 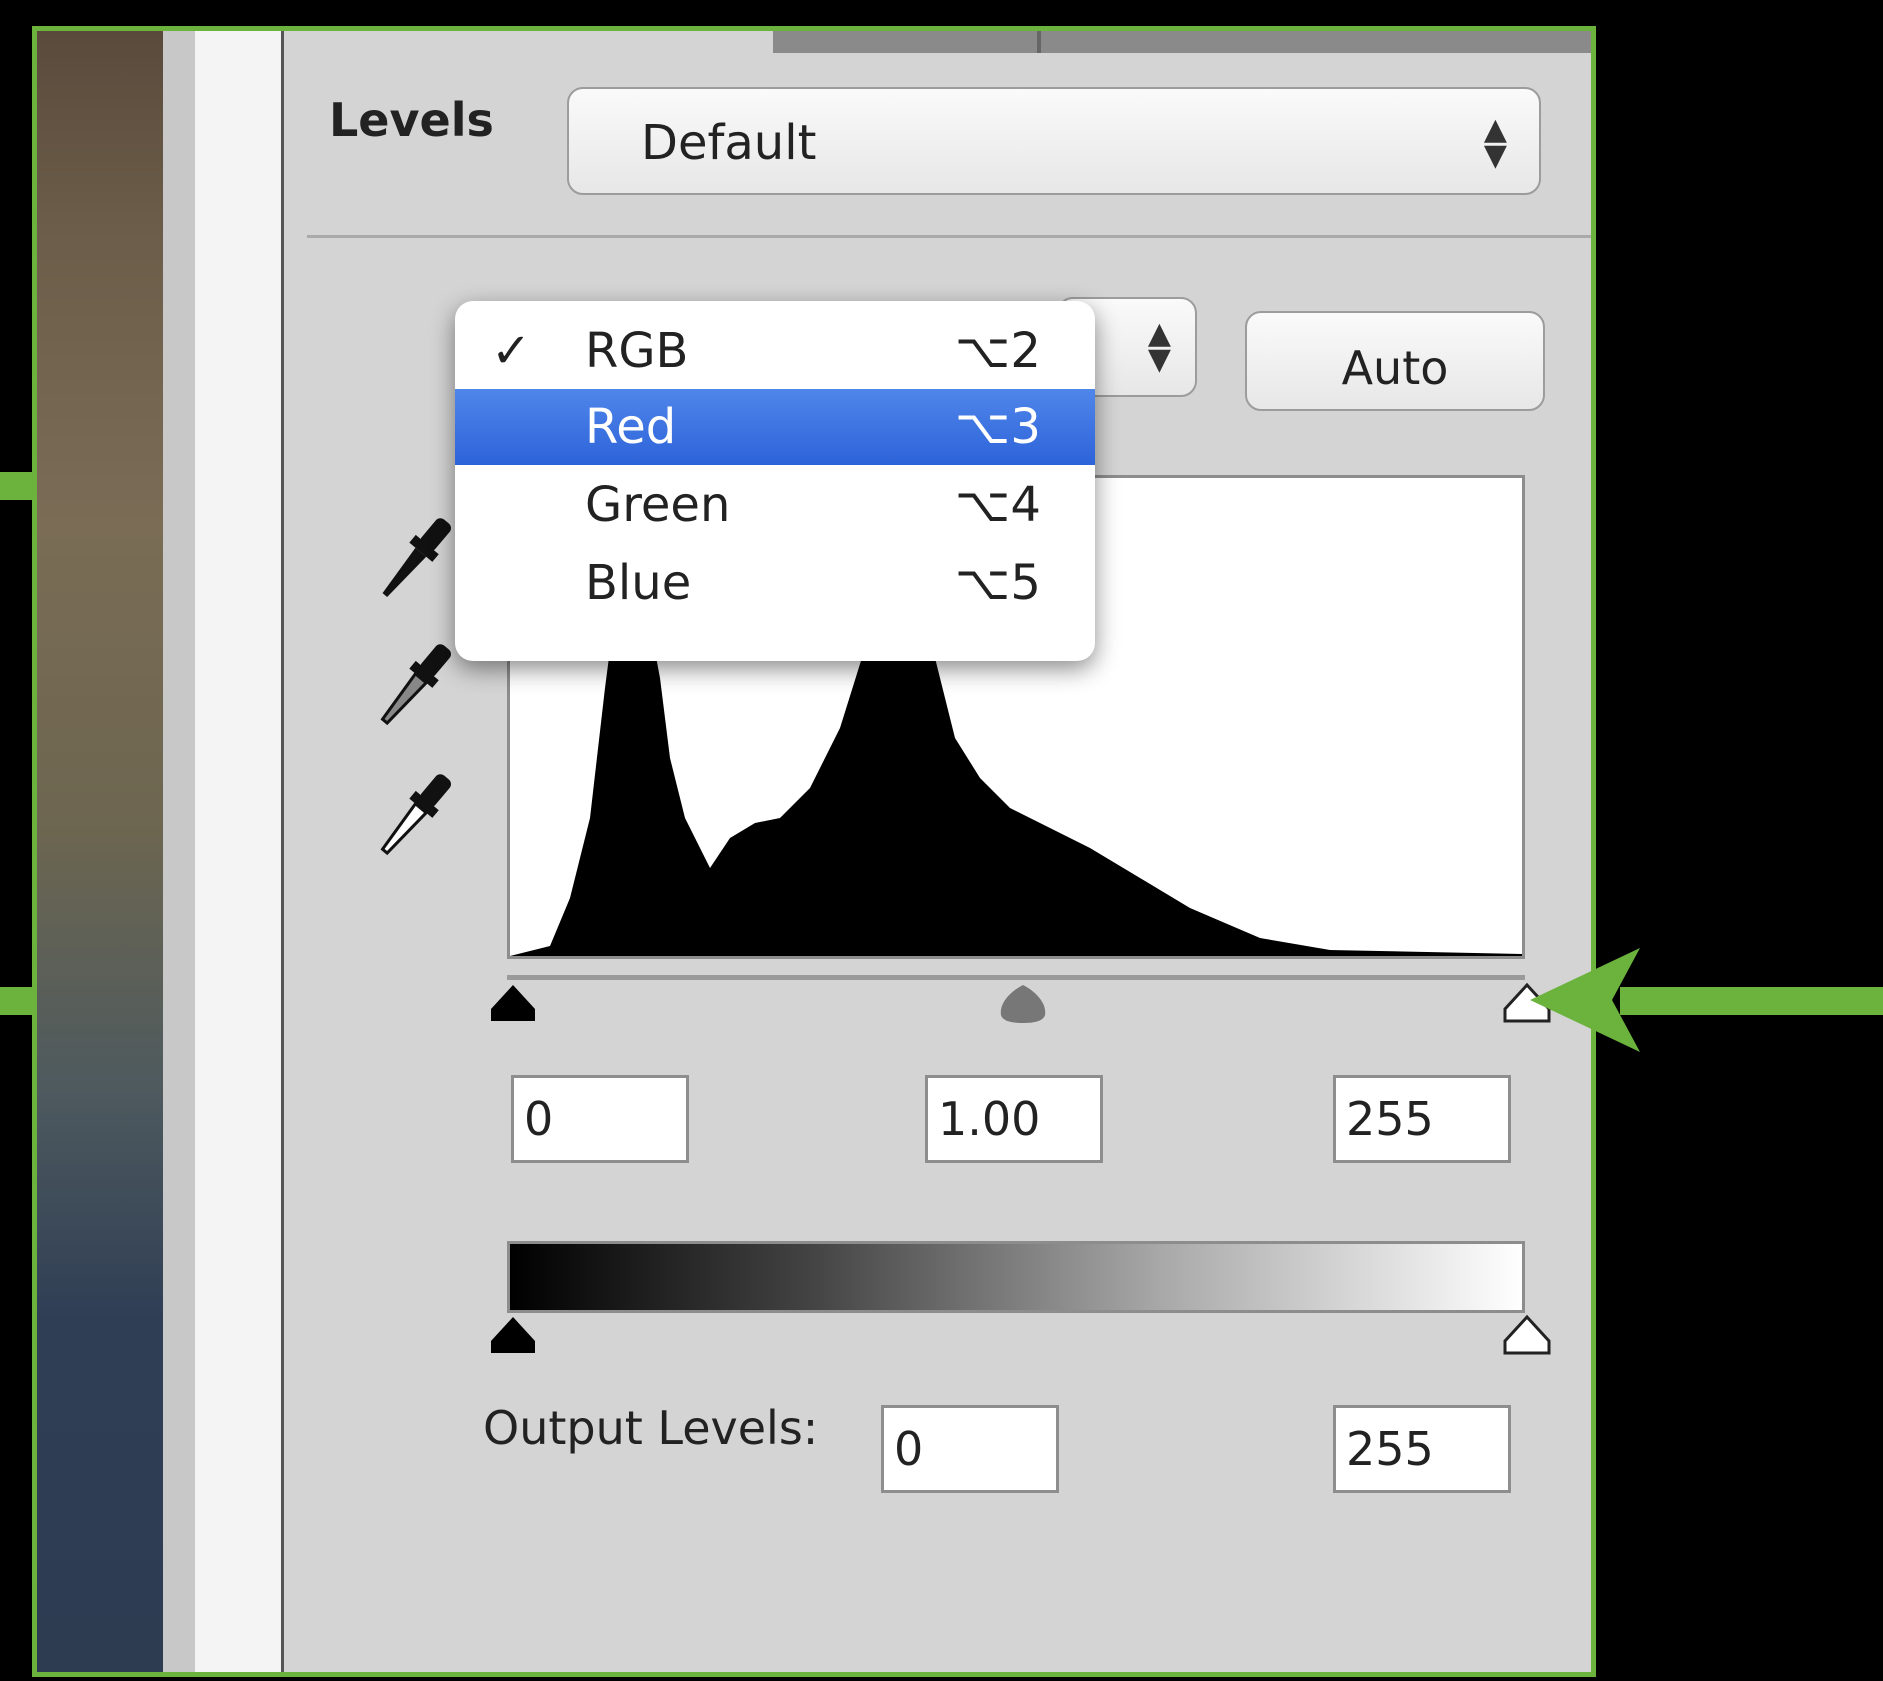 What do you see at coordinates (651, 1428) in the screenshot?
I see `output-levels-label: Output Levels:` at bounding box center [651, 1428].